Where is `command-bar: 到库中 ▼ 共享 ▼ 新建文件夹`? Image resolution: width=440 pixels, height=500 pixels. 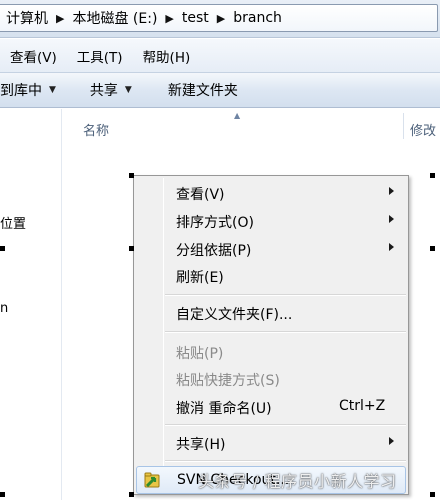
command-bar: 到库中 ▼ 共享 ▼ 新建文件夹 is located at coordinates (220, 90).